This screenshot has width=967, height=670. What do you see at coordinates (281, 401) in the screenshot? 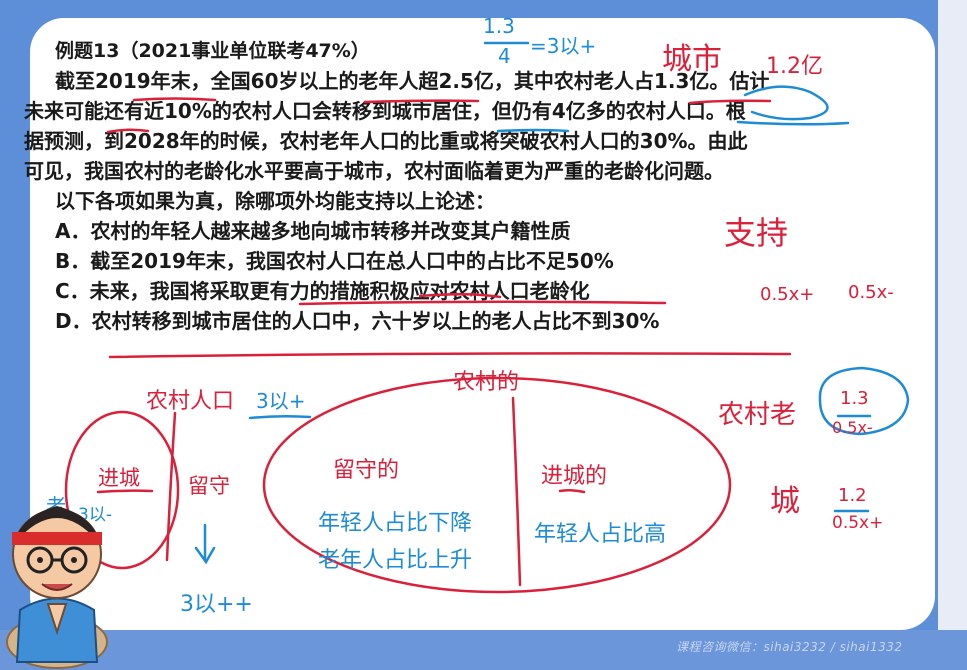
I see `rural-population-note: 3以+` at bounding box center [281, 401].